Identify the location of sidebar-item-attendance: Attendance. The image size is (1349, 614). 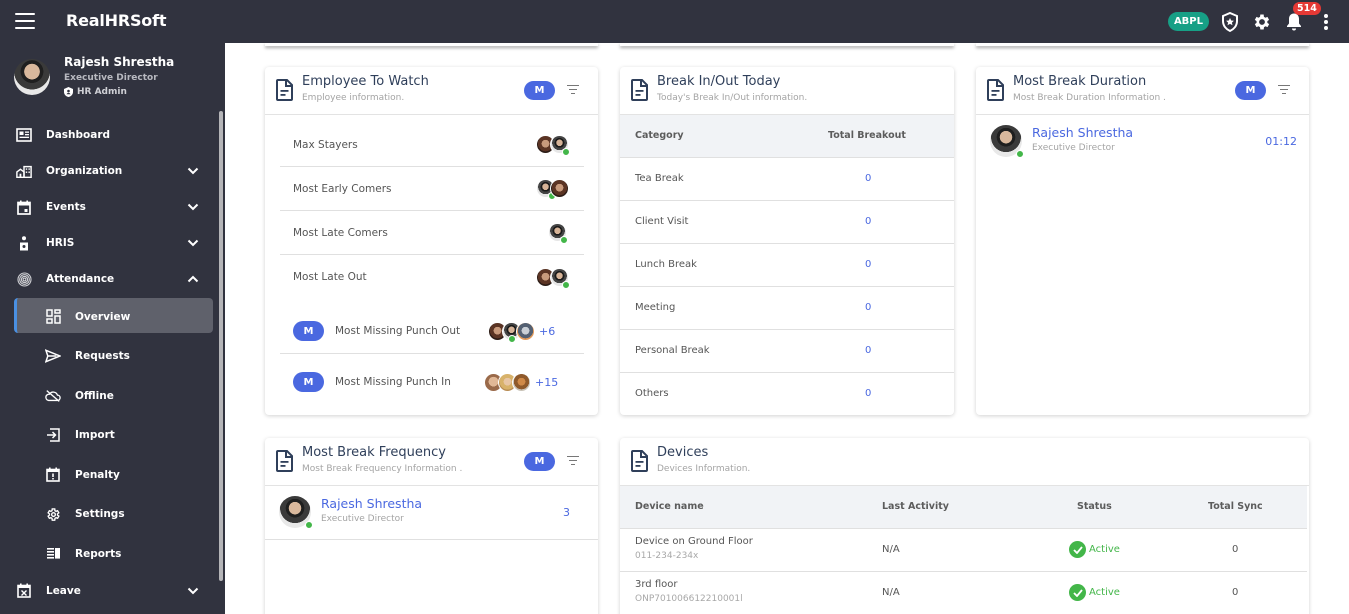
(109, 279).